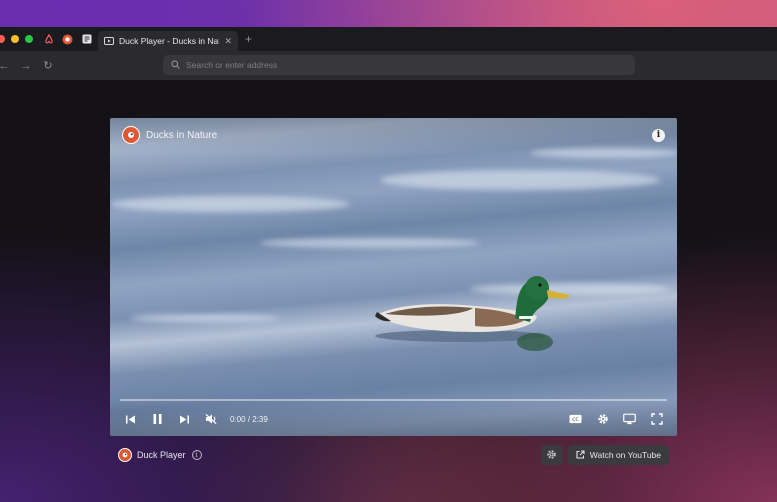 The width and height of the screenshot is (777, 502). What do you see at coordinates (196, 454) in the screenshot?
I see `footer-info-icon: i` at bounding box center [196, 454].